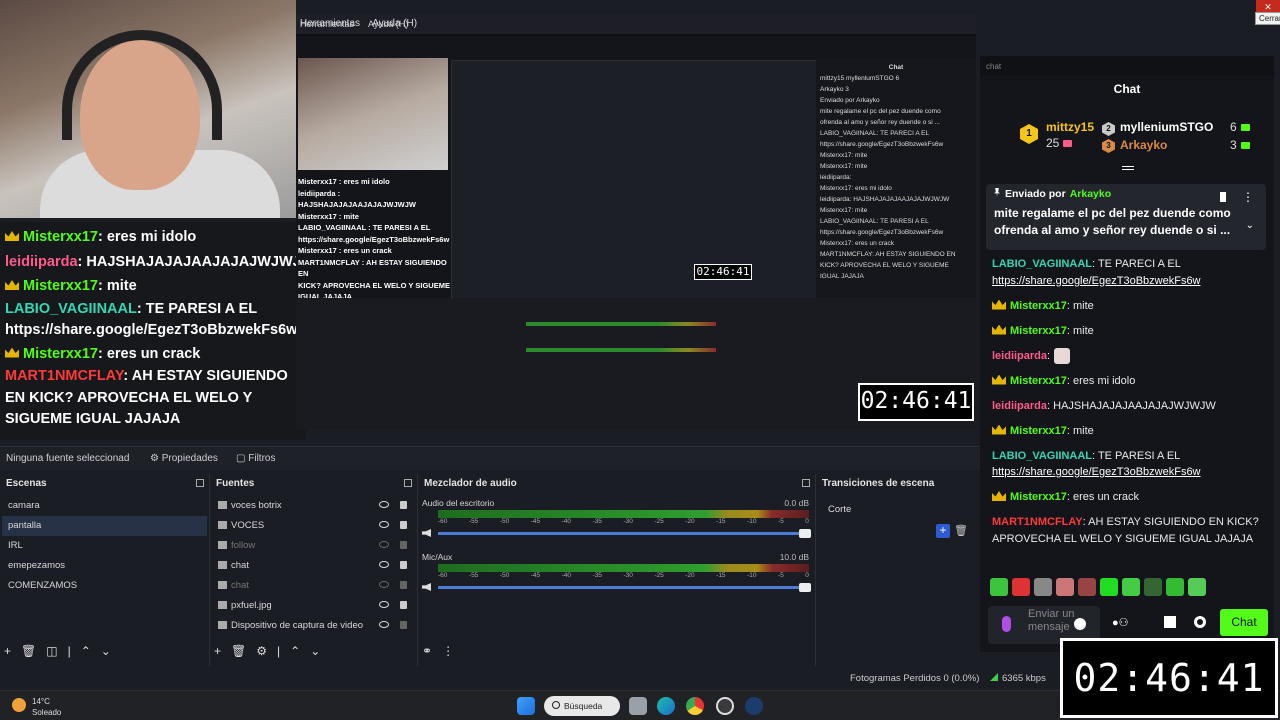 The width and height of the screenshot is (1280, 720). Describe the element at coordinates (1131, 356) in the screenshot. I see `chat-message: leidiiparda:` at that location.